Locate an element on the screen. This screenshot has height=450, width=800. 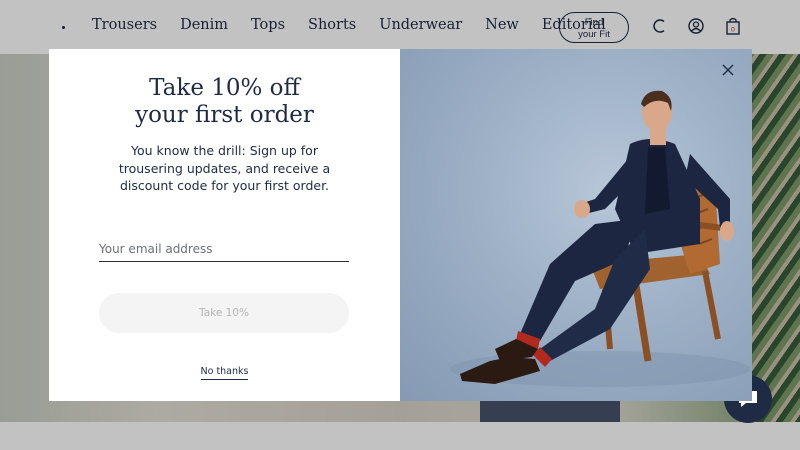
take-10-button: Take 10% is located at coordinates (224, 313).